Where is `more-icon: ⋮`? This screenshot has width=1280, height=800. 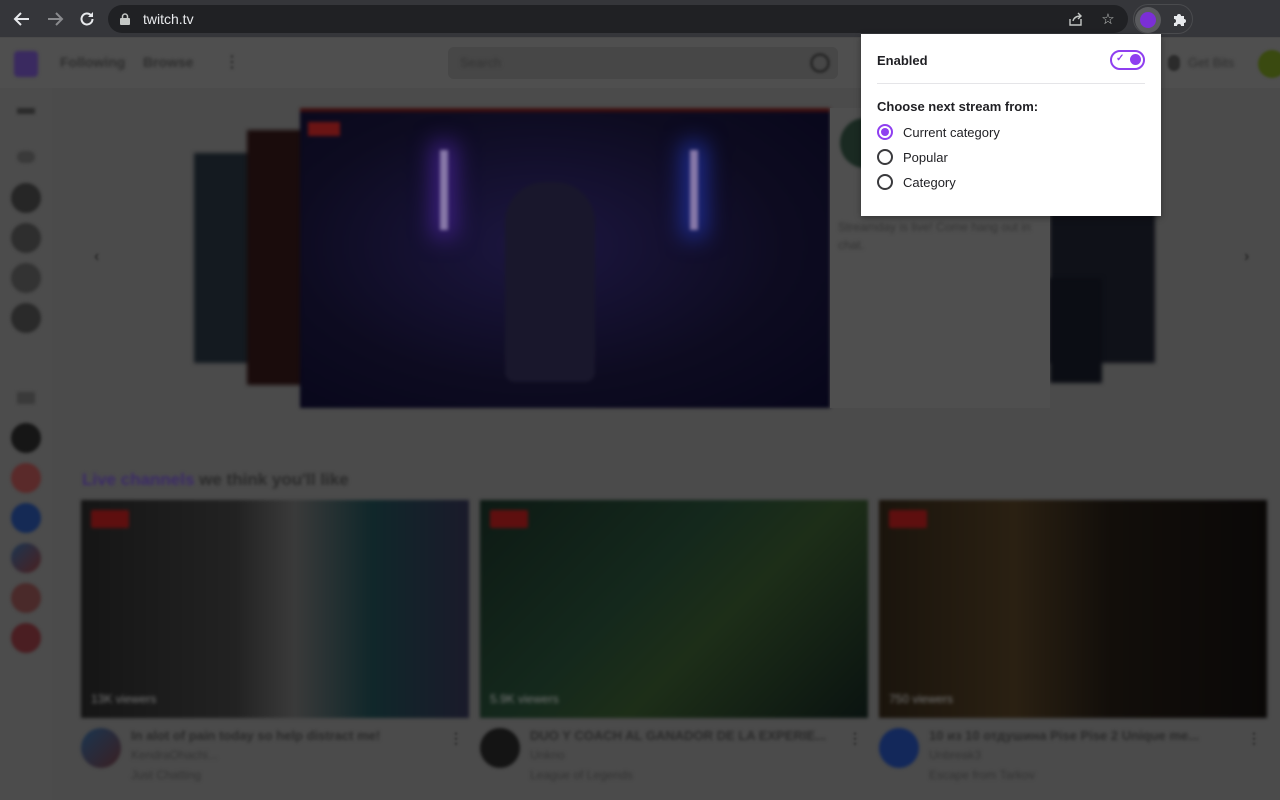 more-icon: ⋮ is located at coordinates (232, 61).